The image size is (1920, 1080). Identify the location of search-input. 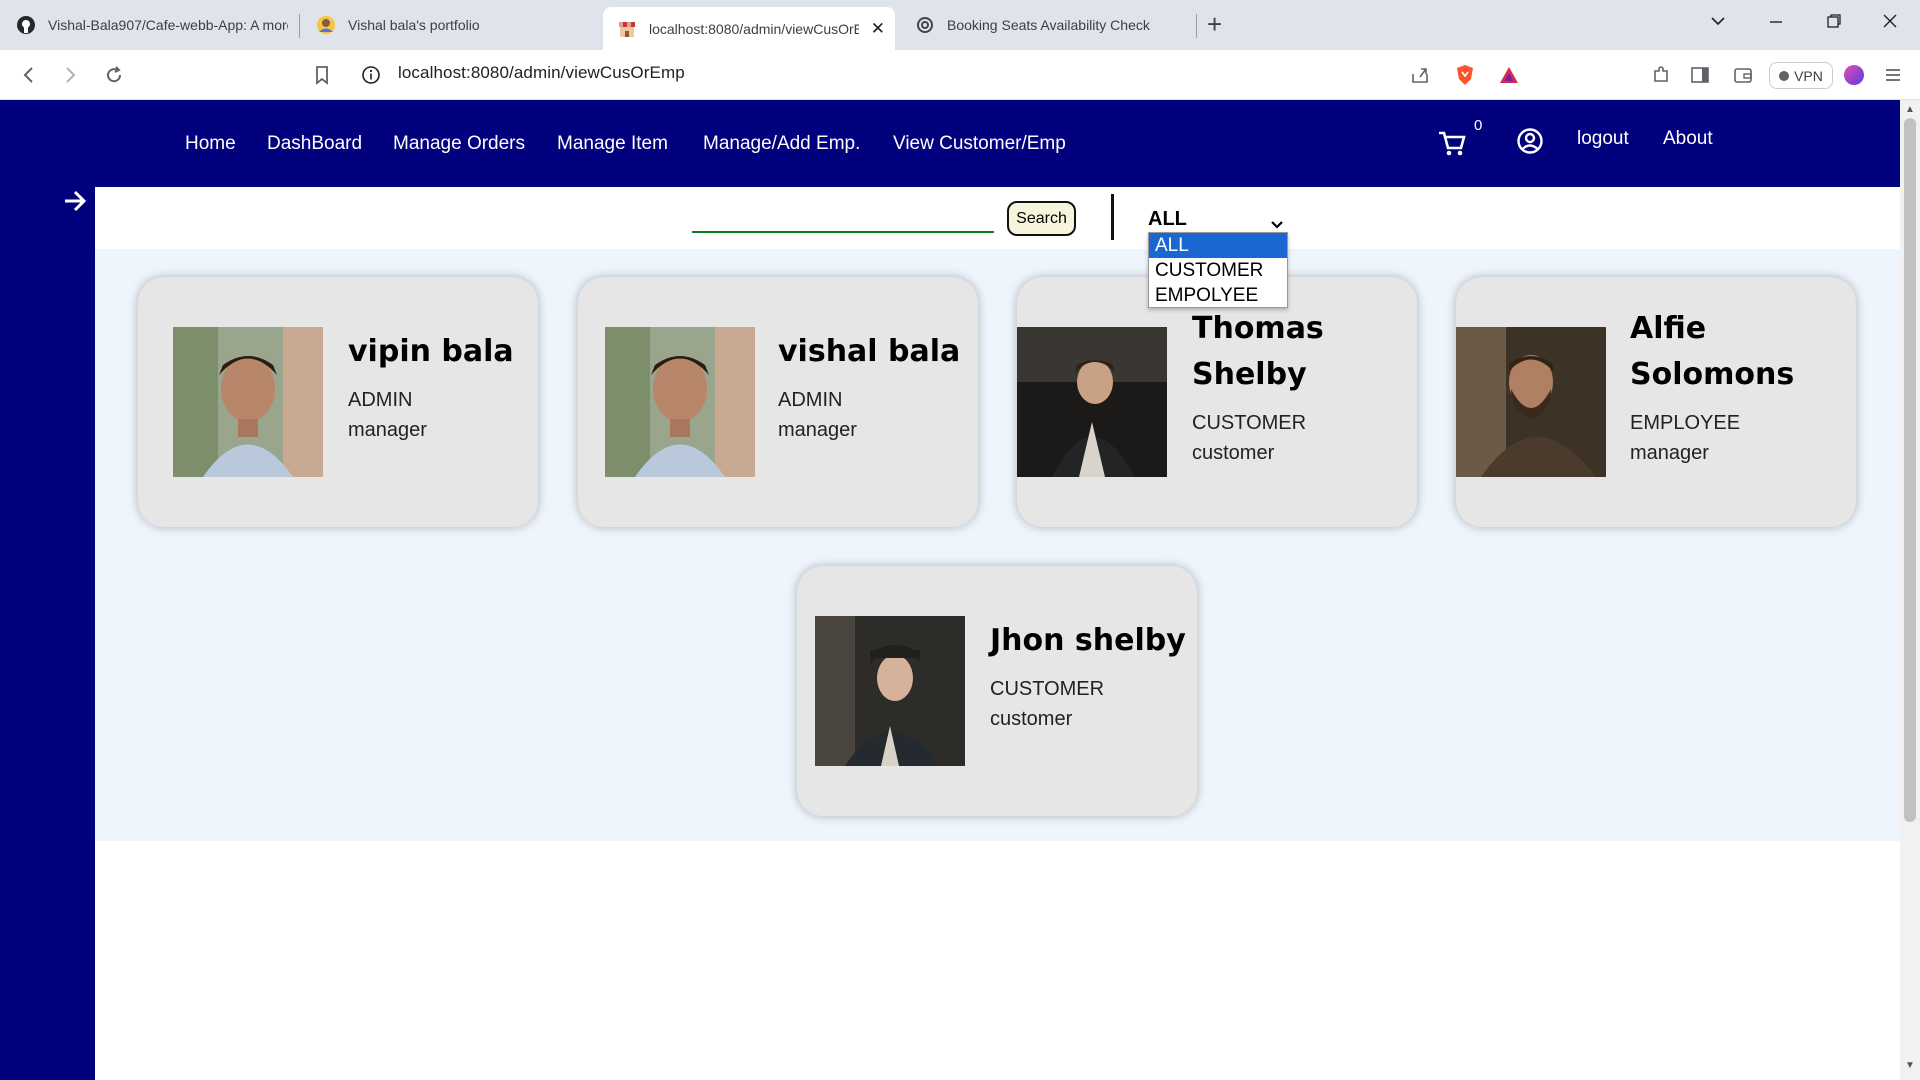
(843, 218).